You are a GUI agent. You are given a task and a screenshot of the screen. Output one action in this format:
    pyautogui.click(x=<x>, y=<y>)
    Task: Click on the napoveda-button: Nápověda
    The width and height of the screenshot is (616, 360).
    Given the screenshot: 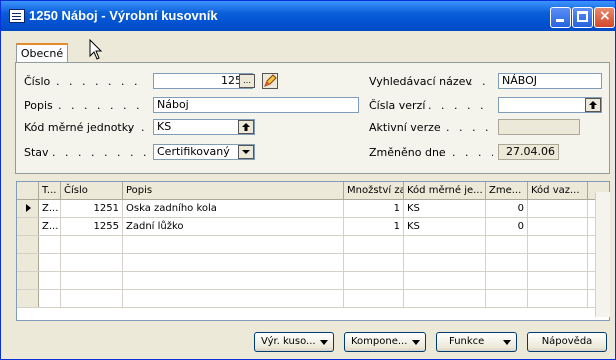 What is the action you would take?
    pyautogui.click(x=567, y=342)
    